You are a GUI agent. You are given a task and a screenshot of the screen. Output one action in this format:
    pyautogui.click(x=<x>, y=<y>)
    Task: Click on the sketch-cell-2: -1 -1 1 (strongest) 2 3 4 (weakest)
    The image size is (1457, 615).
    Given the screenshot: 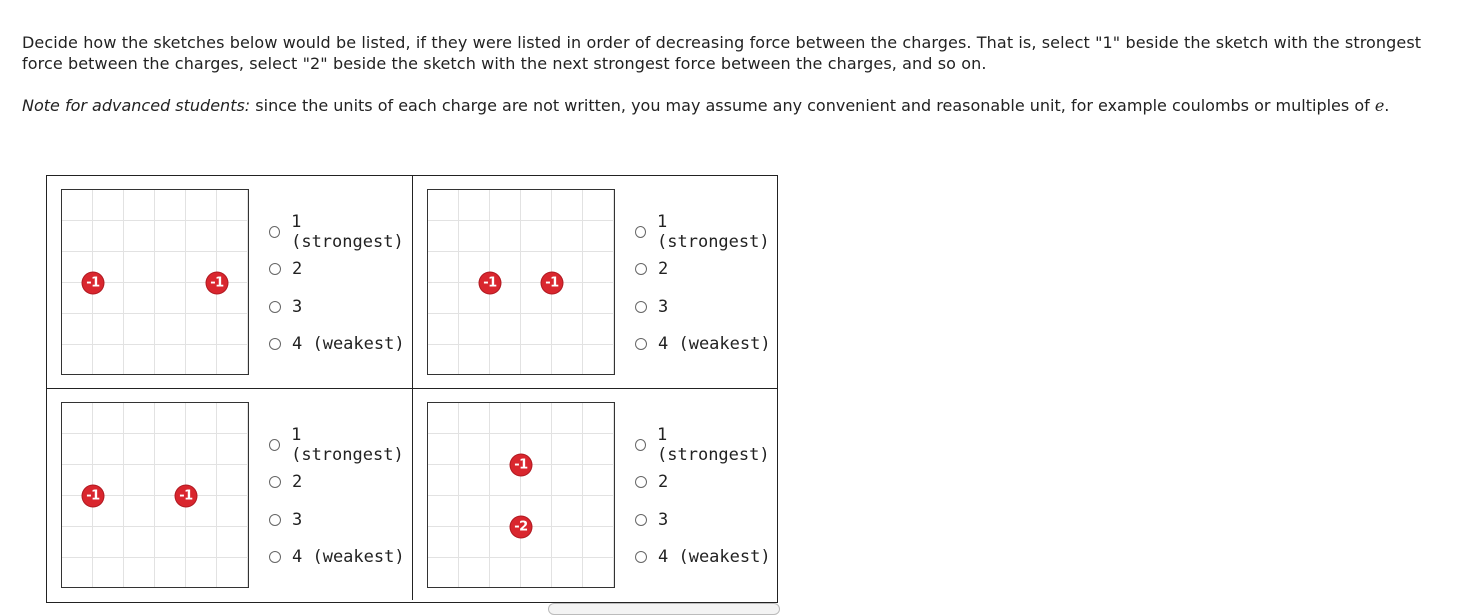 What is the action you would take?
    pyautogui.click(x=594, y=282)
    